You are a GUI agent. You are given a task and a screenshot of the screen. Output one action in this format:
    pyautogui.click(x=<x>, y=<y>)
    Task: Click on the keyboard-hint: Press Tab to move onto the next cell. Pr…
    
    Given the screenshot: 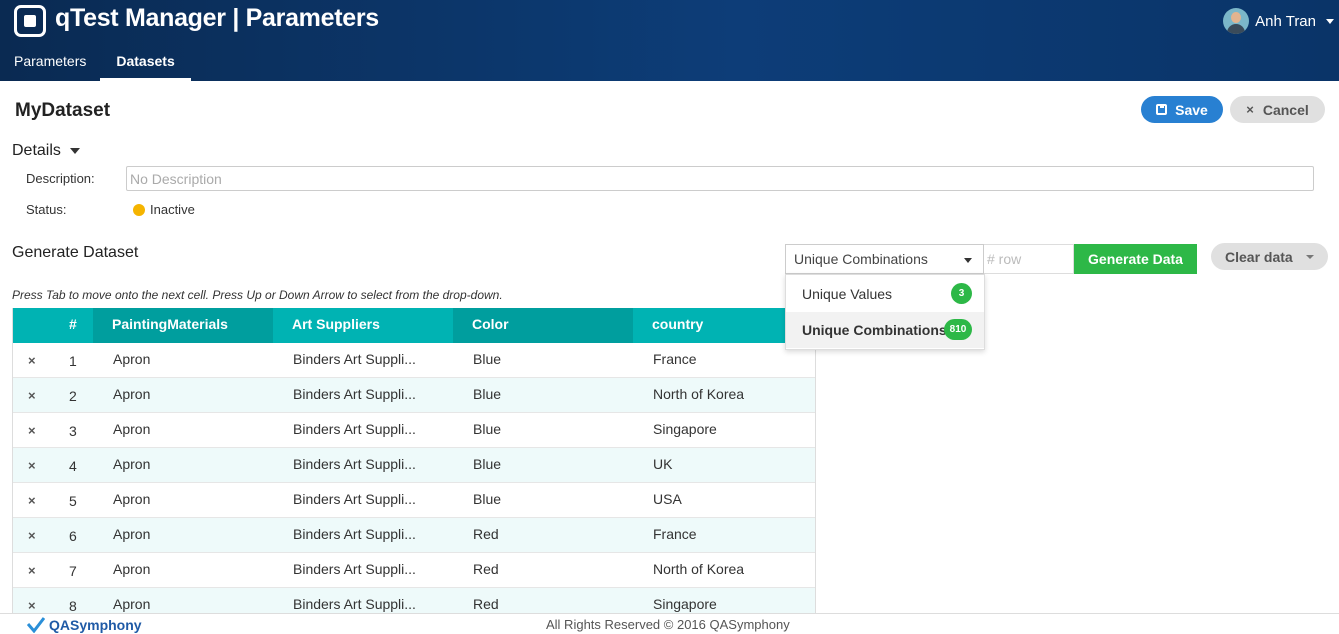 What is the action you would take?
    pyautogui.click(x=257, y=295)
    